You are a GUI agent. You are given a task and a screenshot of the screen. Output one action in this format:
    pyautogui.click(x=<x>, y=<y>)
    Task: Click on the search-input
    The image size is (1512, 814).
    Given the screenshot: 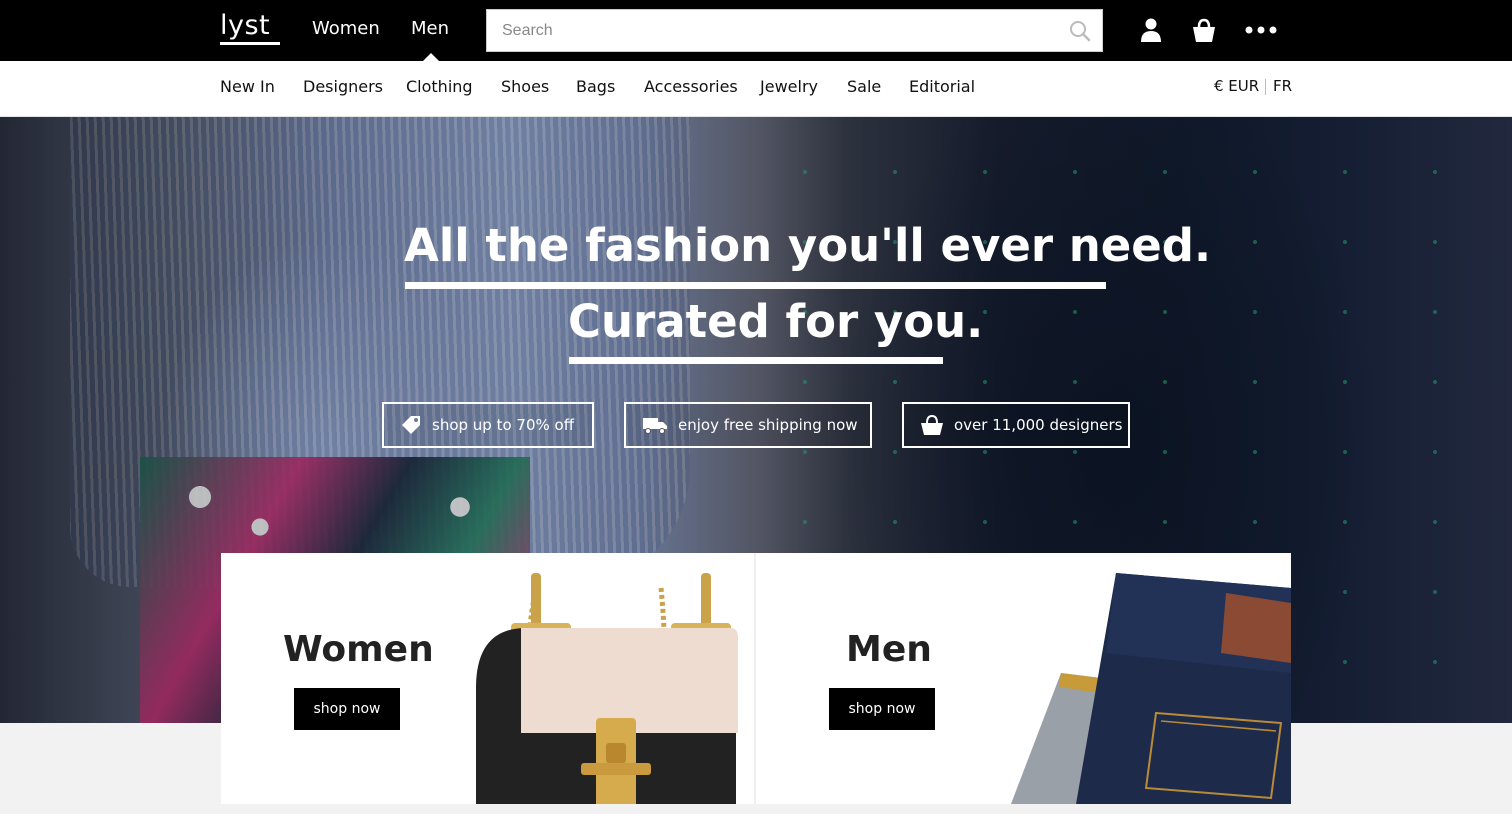 What is the action you would take?
    pyautogui.click(x=772, y=30)
    